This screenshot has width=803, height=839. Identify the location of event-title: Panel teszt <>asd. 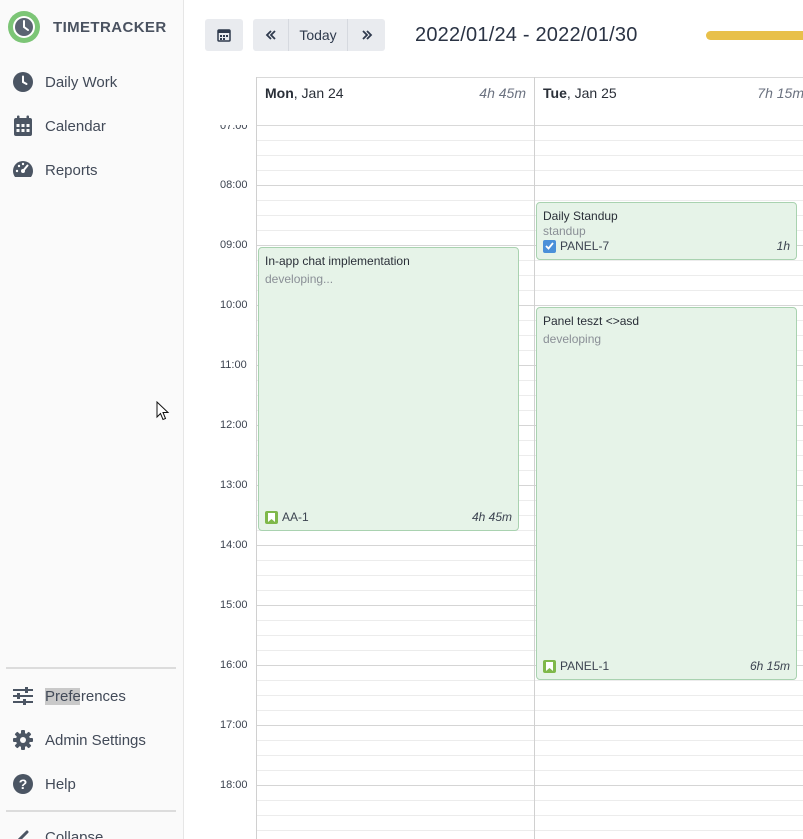
(591, 321).